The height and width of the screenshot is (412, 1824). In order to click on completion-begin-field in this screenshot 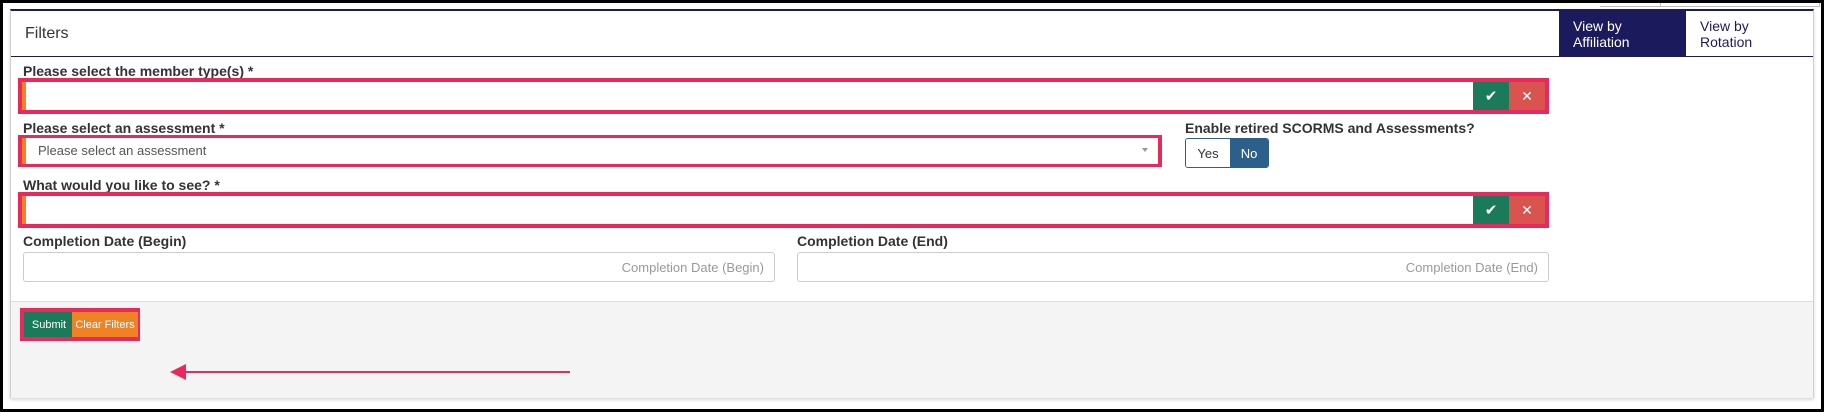, I will do `click(399, 267)`.